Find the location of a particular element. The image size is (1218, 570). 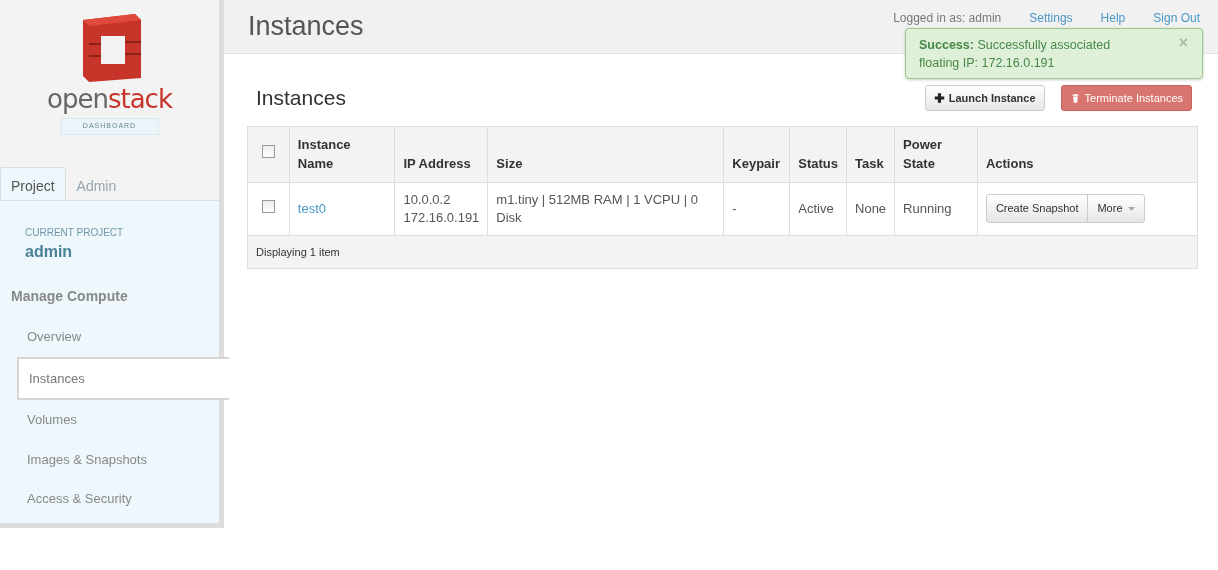

column-header: Instance Name is located at coordinates (342, 154).